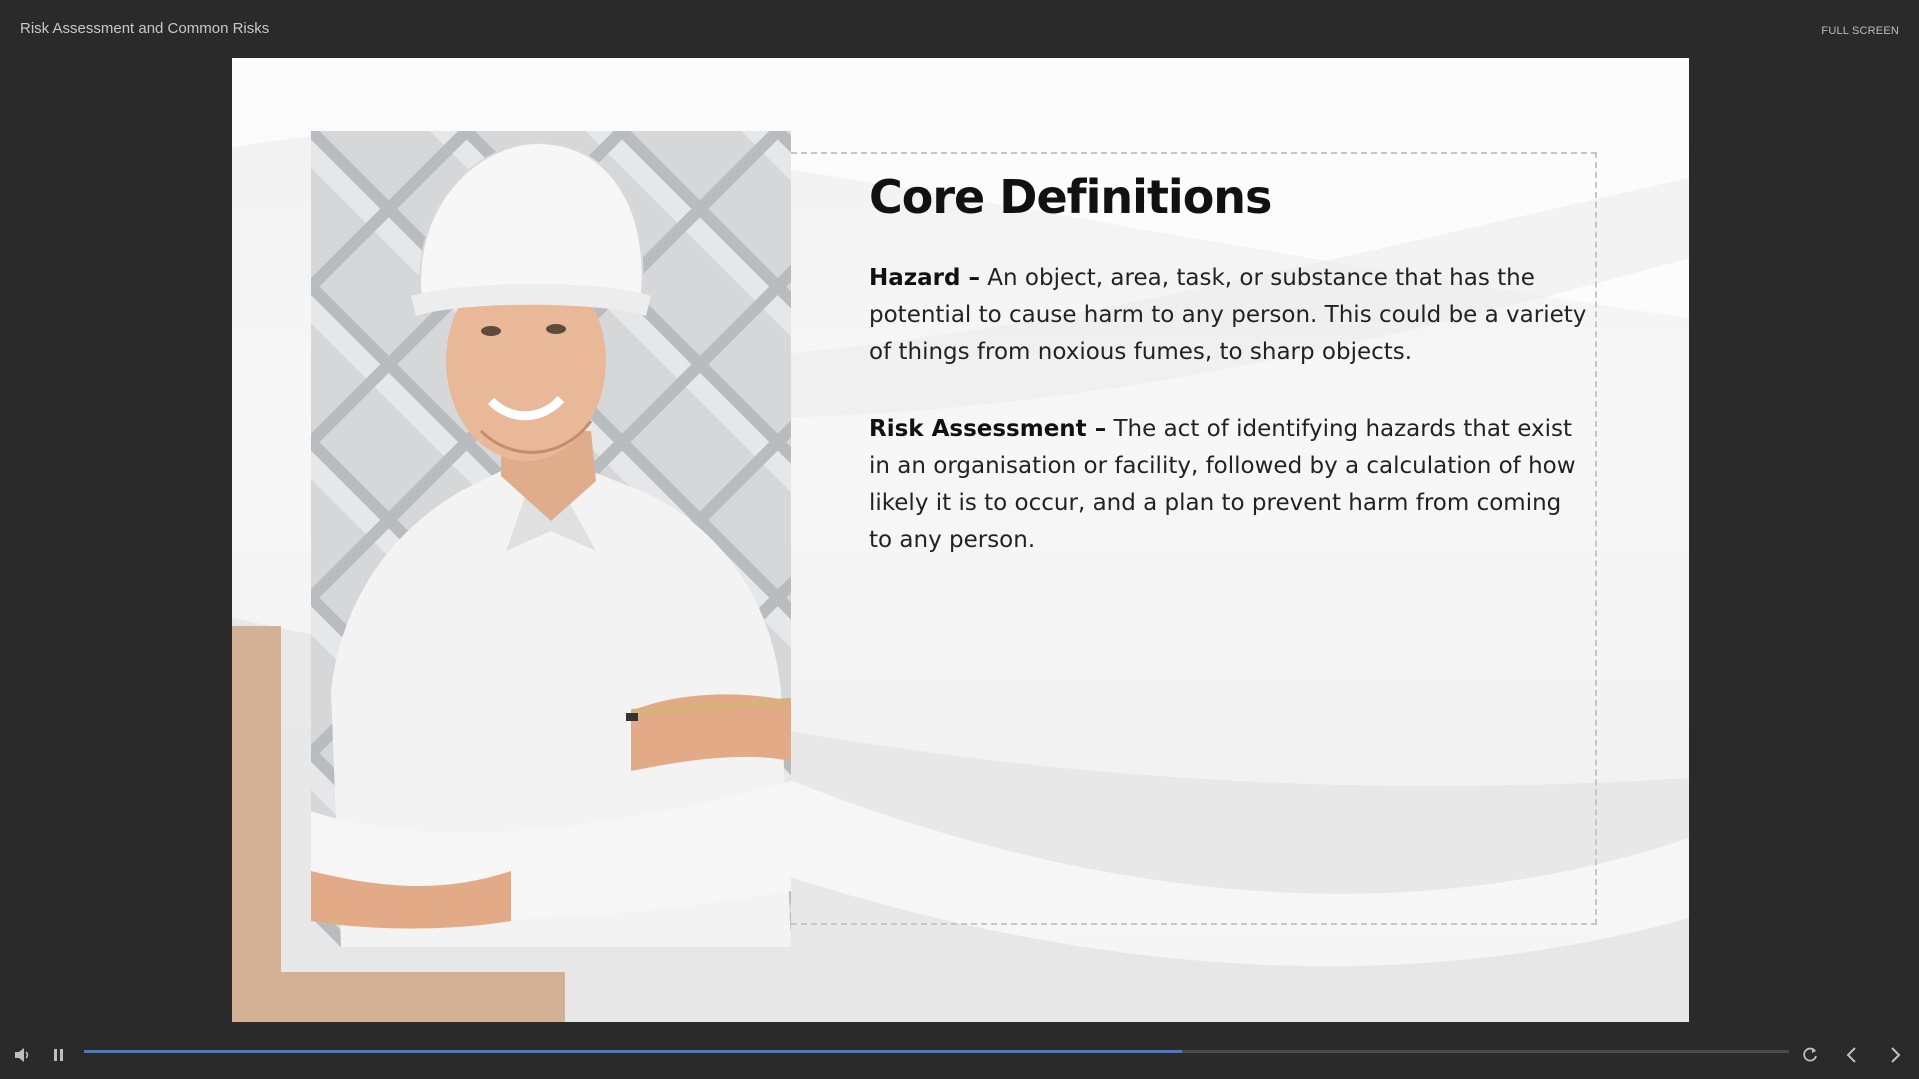 The width and height of the screenshot is (1919, 1079). Describe the element at coordinates (23, 1055) in the screenshot. I see `volume-icon` at that location.